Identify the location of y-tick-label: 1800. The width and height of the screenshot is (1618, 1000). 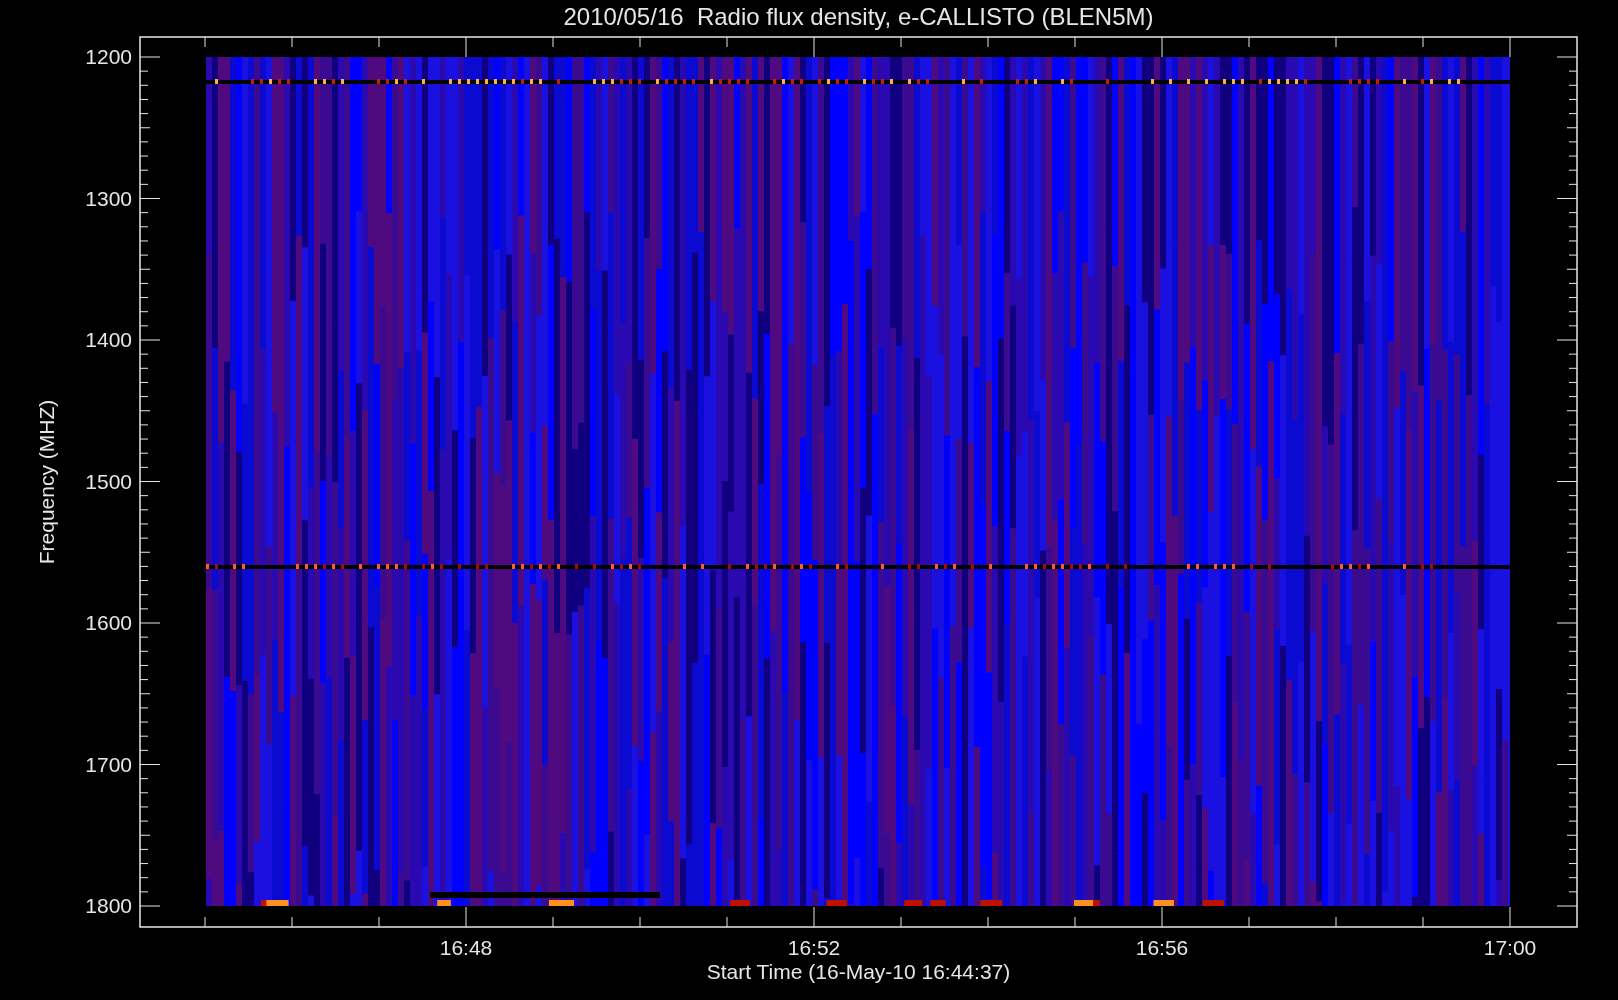
(108, 905).